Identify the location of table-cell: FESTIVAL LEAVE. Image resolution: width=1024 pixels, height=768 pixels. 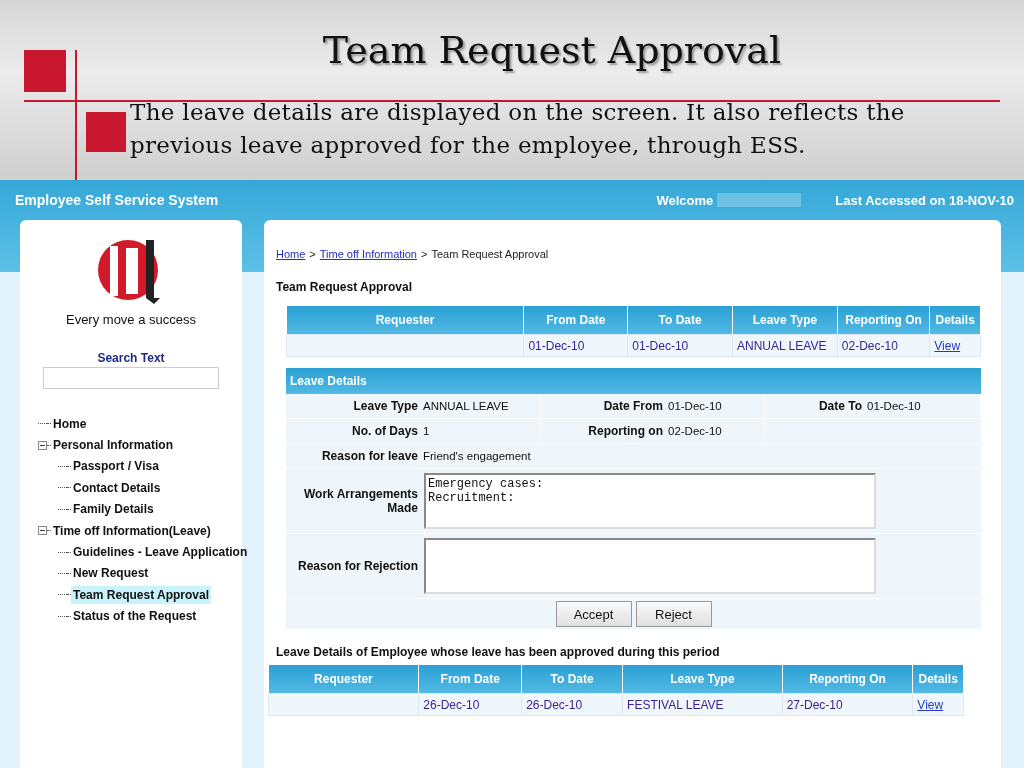
(702, 704).